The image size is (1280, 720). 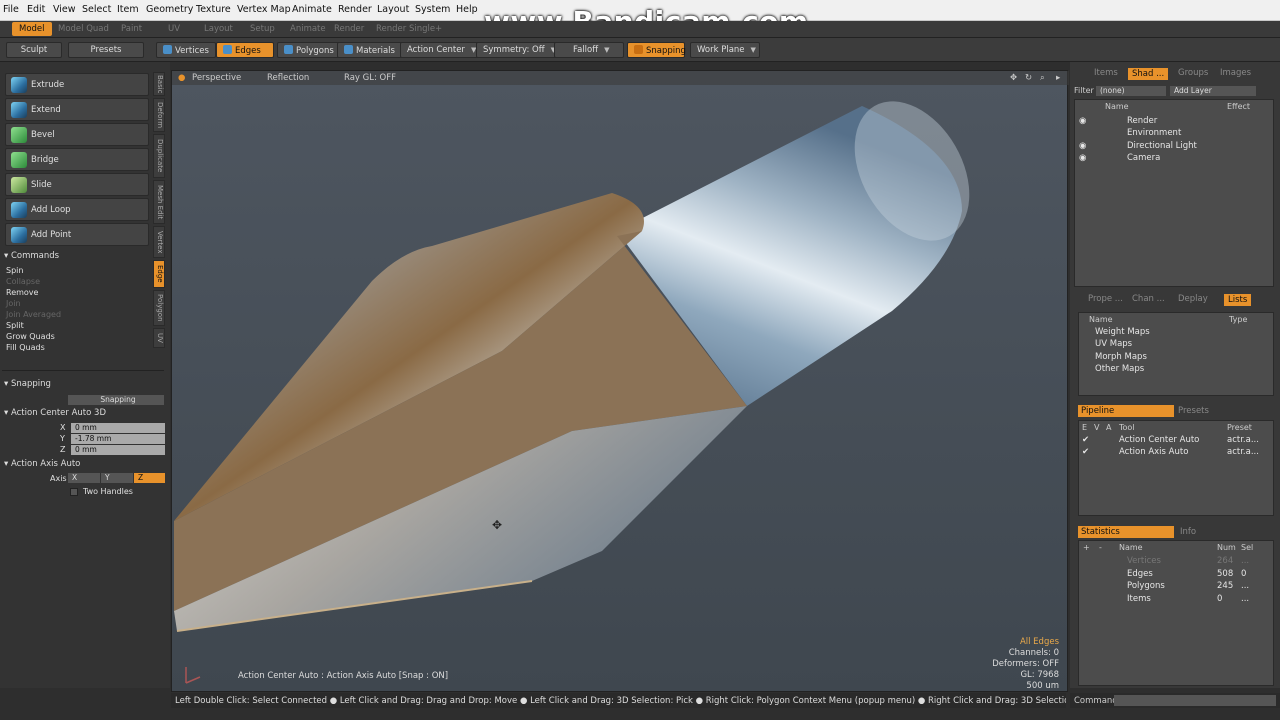 I want to click on list-item-weight-maps: Weight Maps, so click(x=1122, y=332).